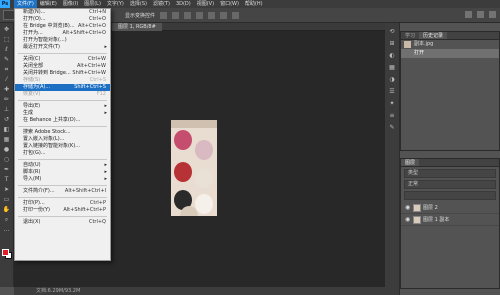 The image size is (500, 295). Describe the element at coordinates (6, 99) in the screenshot. I see `brush-tool-icon: ✏` at that location.